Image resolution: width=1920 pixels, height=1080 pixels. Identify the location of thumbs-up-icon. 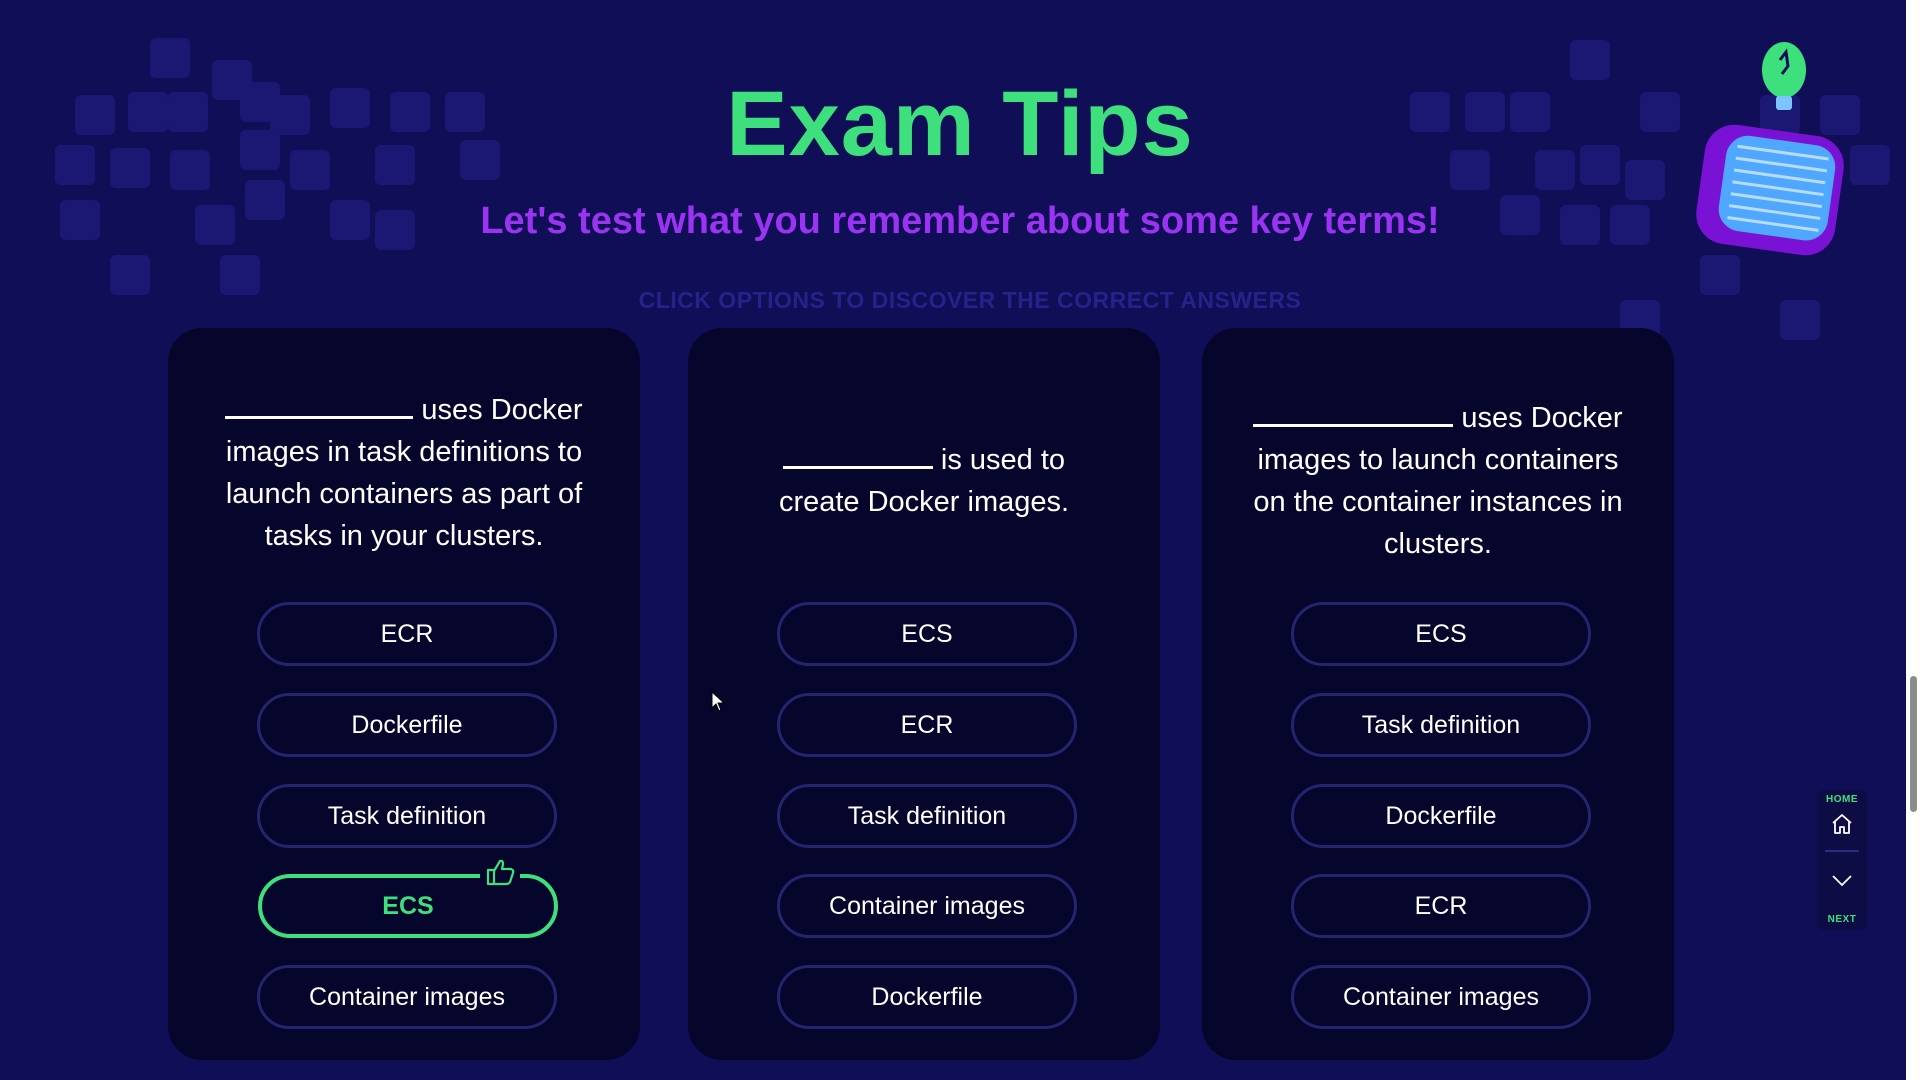
(500, 872).